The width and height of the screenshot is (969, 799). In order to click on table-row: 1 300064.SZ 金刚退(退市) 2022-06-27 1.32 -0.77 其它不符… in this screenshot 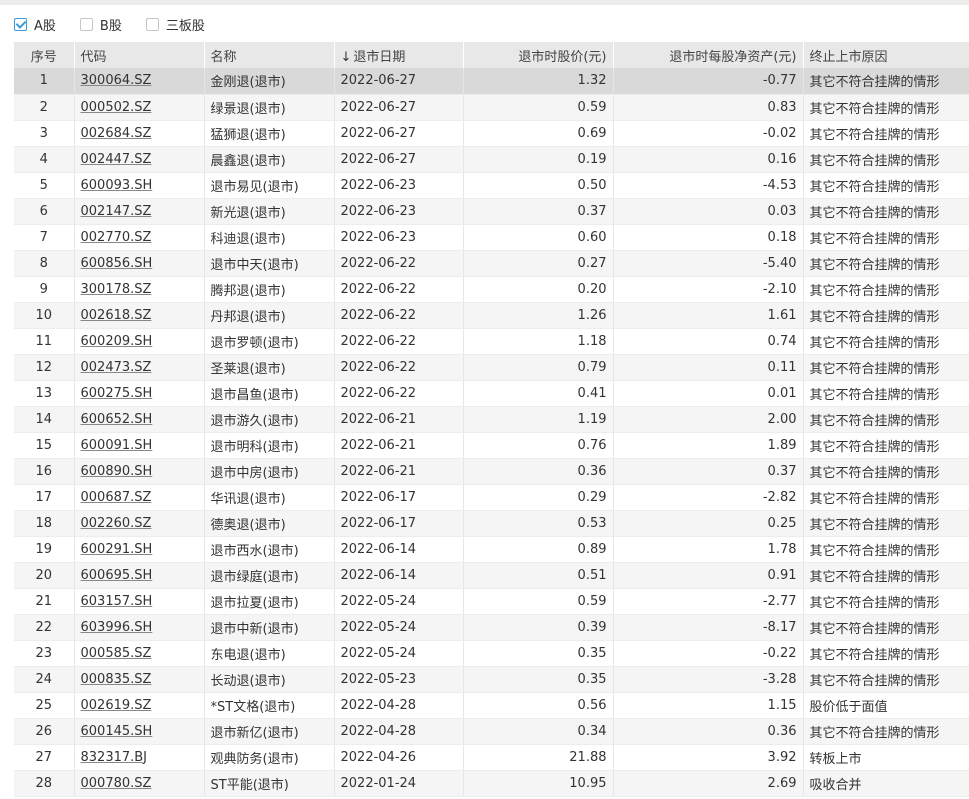, I will do `click(491, 81)`.